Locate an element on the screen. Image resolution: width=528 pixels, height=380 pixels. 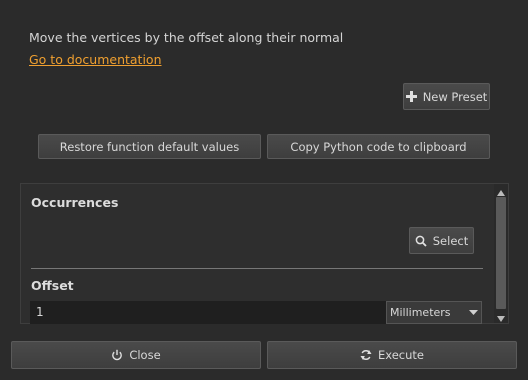
power-icon is located at coordinates (117, 355).